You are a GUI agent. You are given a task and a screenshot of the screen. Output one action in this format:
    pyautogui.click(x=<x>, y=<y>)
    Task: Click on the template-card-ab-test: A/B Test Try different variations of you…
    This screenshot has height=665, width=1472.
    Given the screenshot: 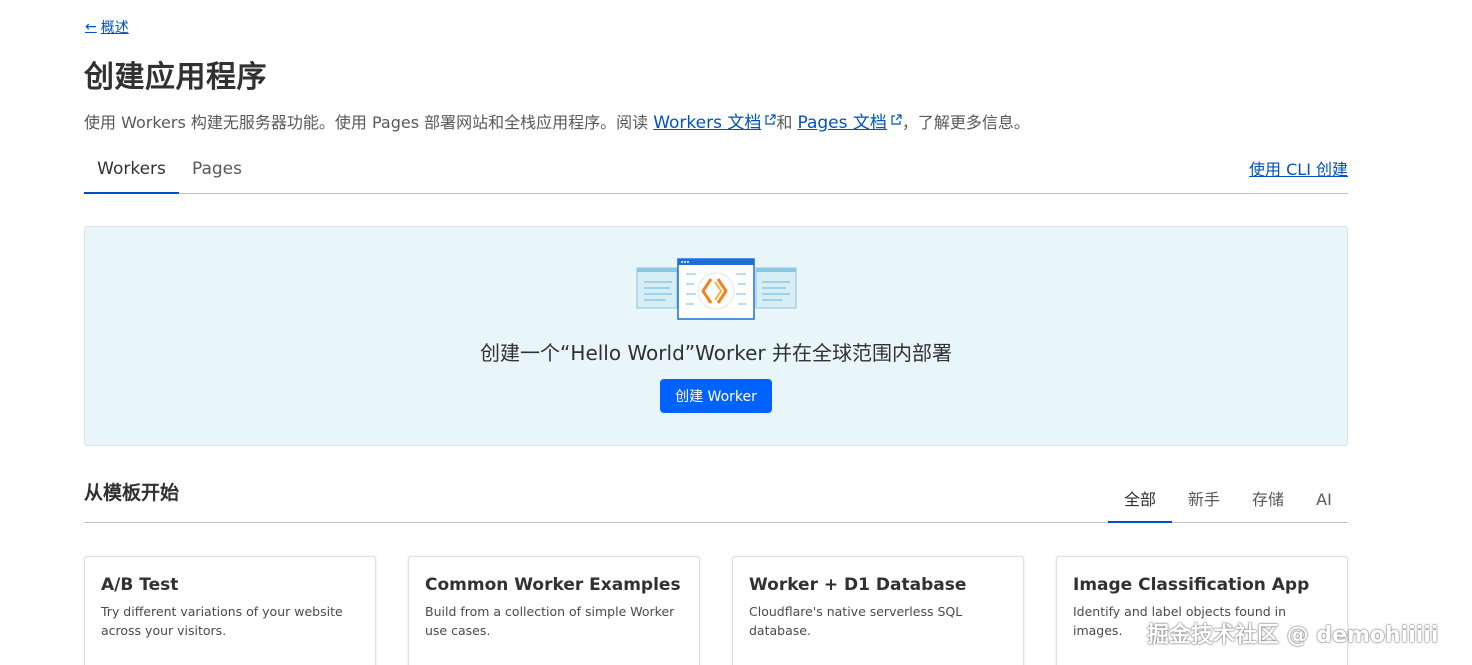 What is the action you would take?
    pyautogui.click(x=230, y=610)
    